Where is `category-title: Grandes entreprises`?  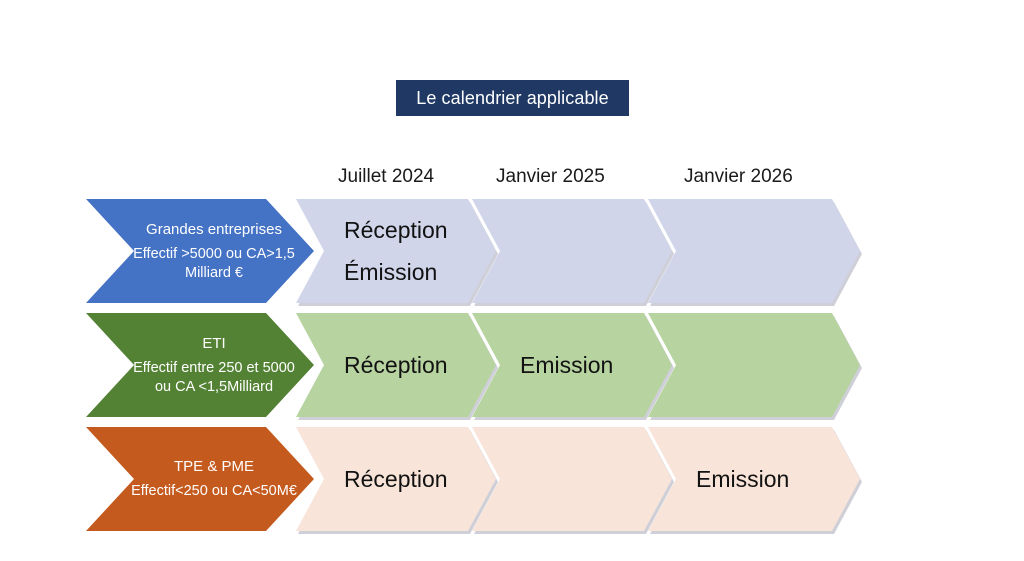
category-title: Grandes entreprises is located at coordinates (214, 229).